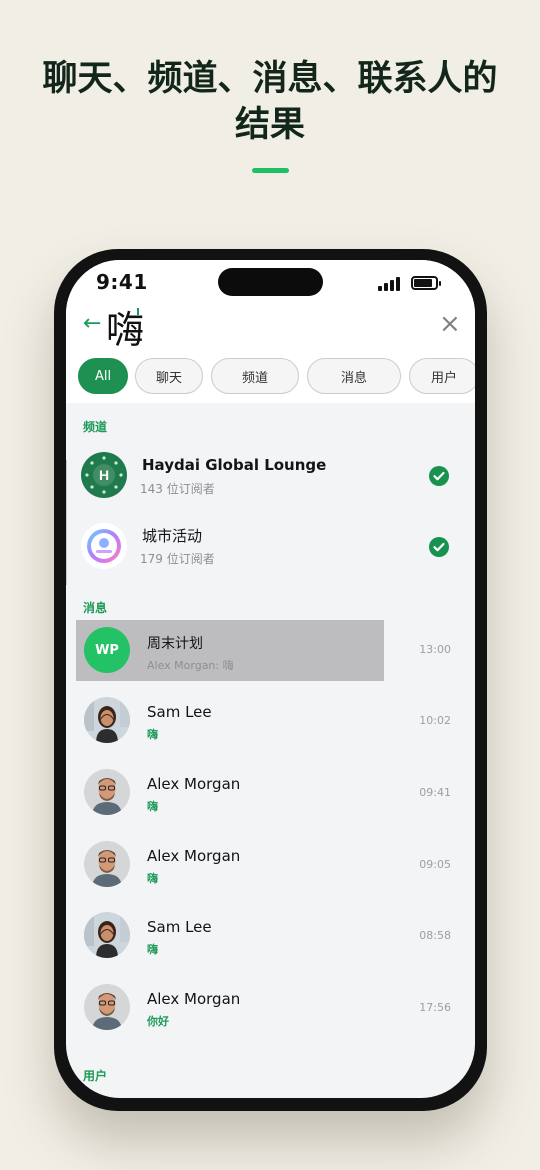  I want to click on avatar-initials: WP, so click(107, 650).